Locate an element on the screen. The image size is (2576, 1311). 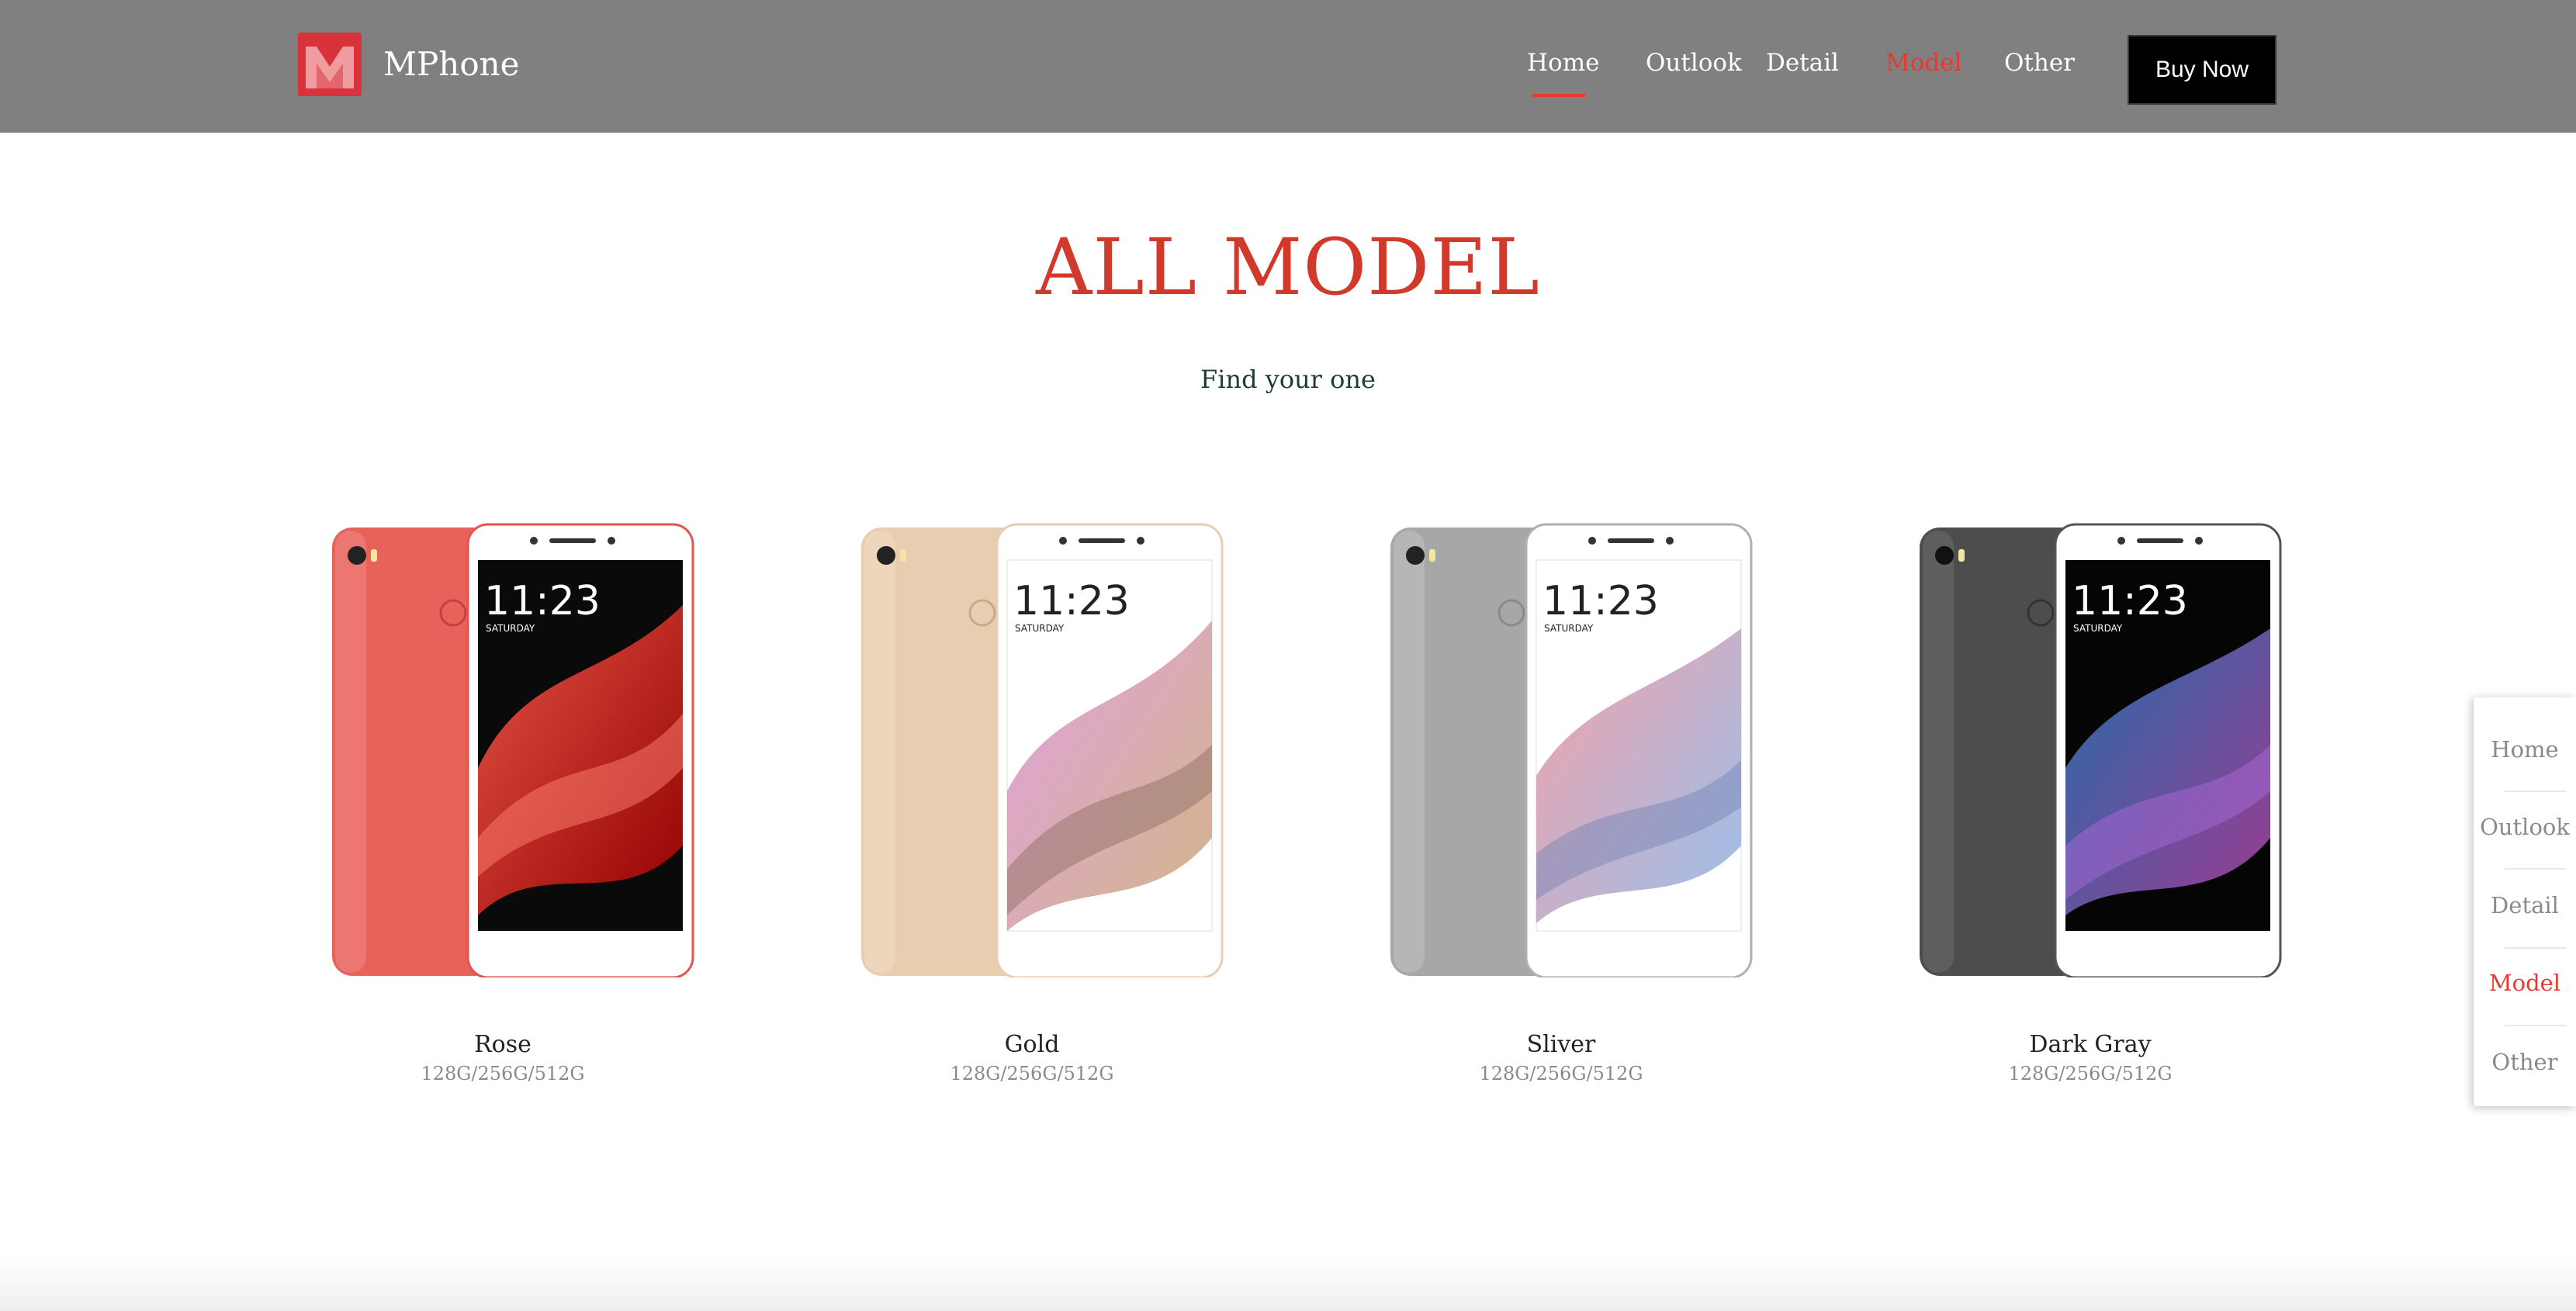
model-name: Gold is located at coordinates (1032, 1045).